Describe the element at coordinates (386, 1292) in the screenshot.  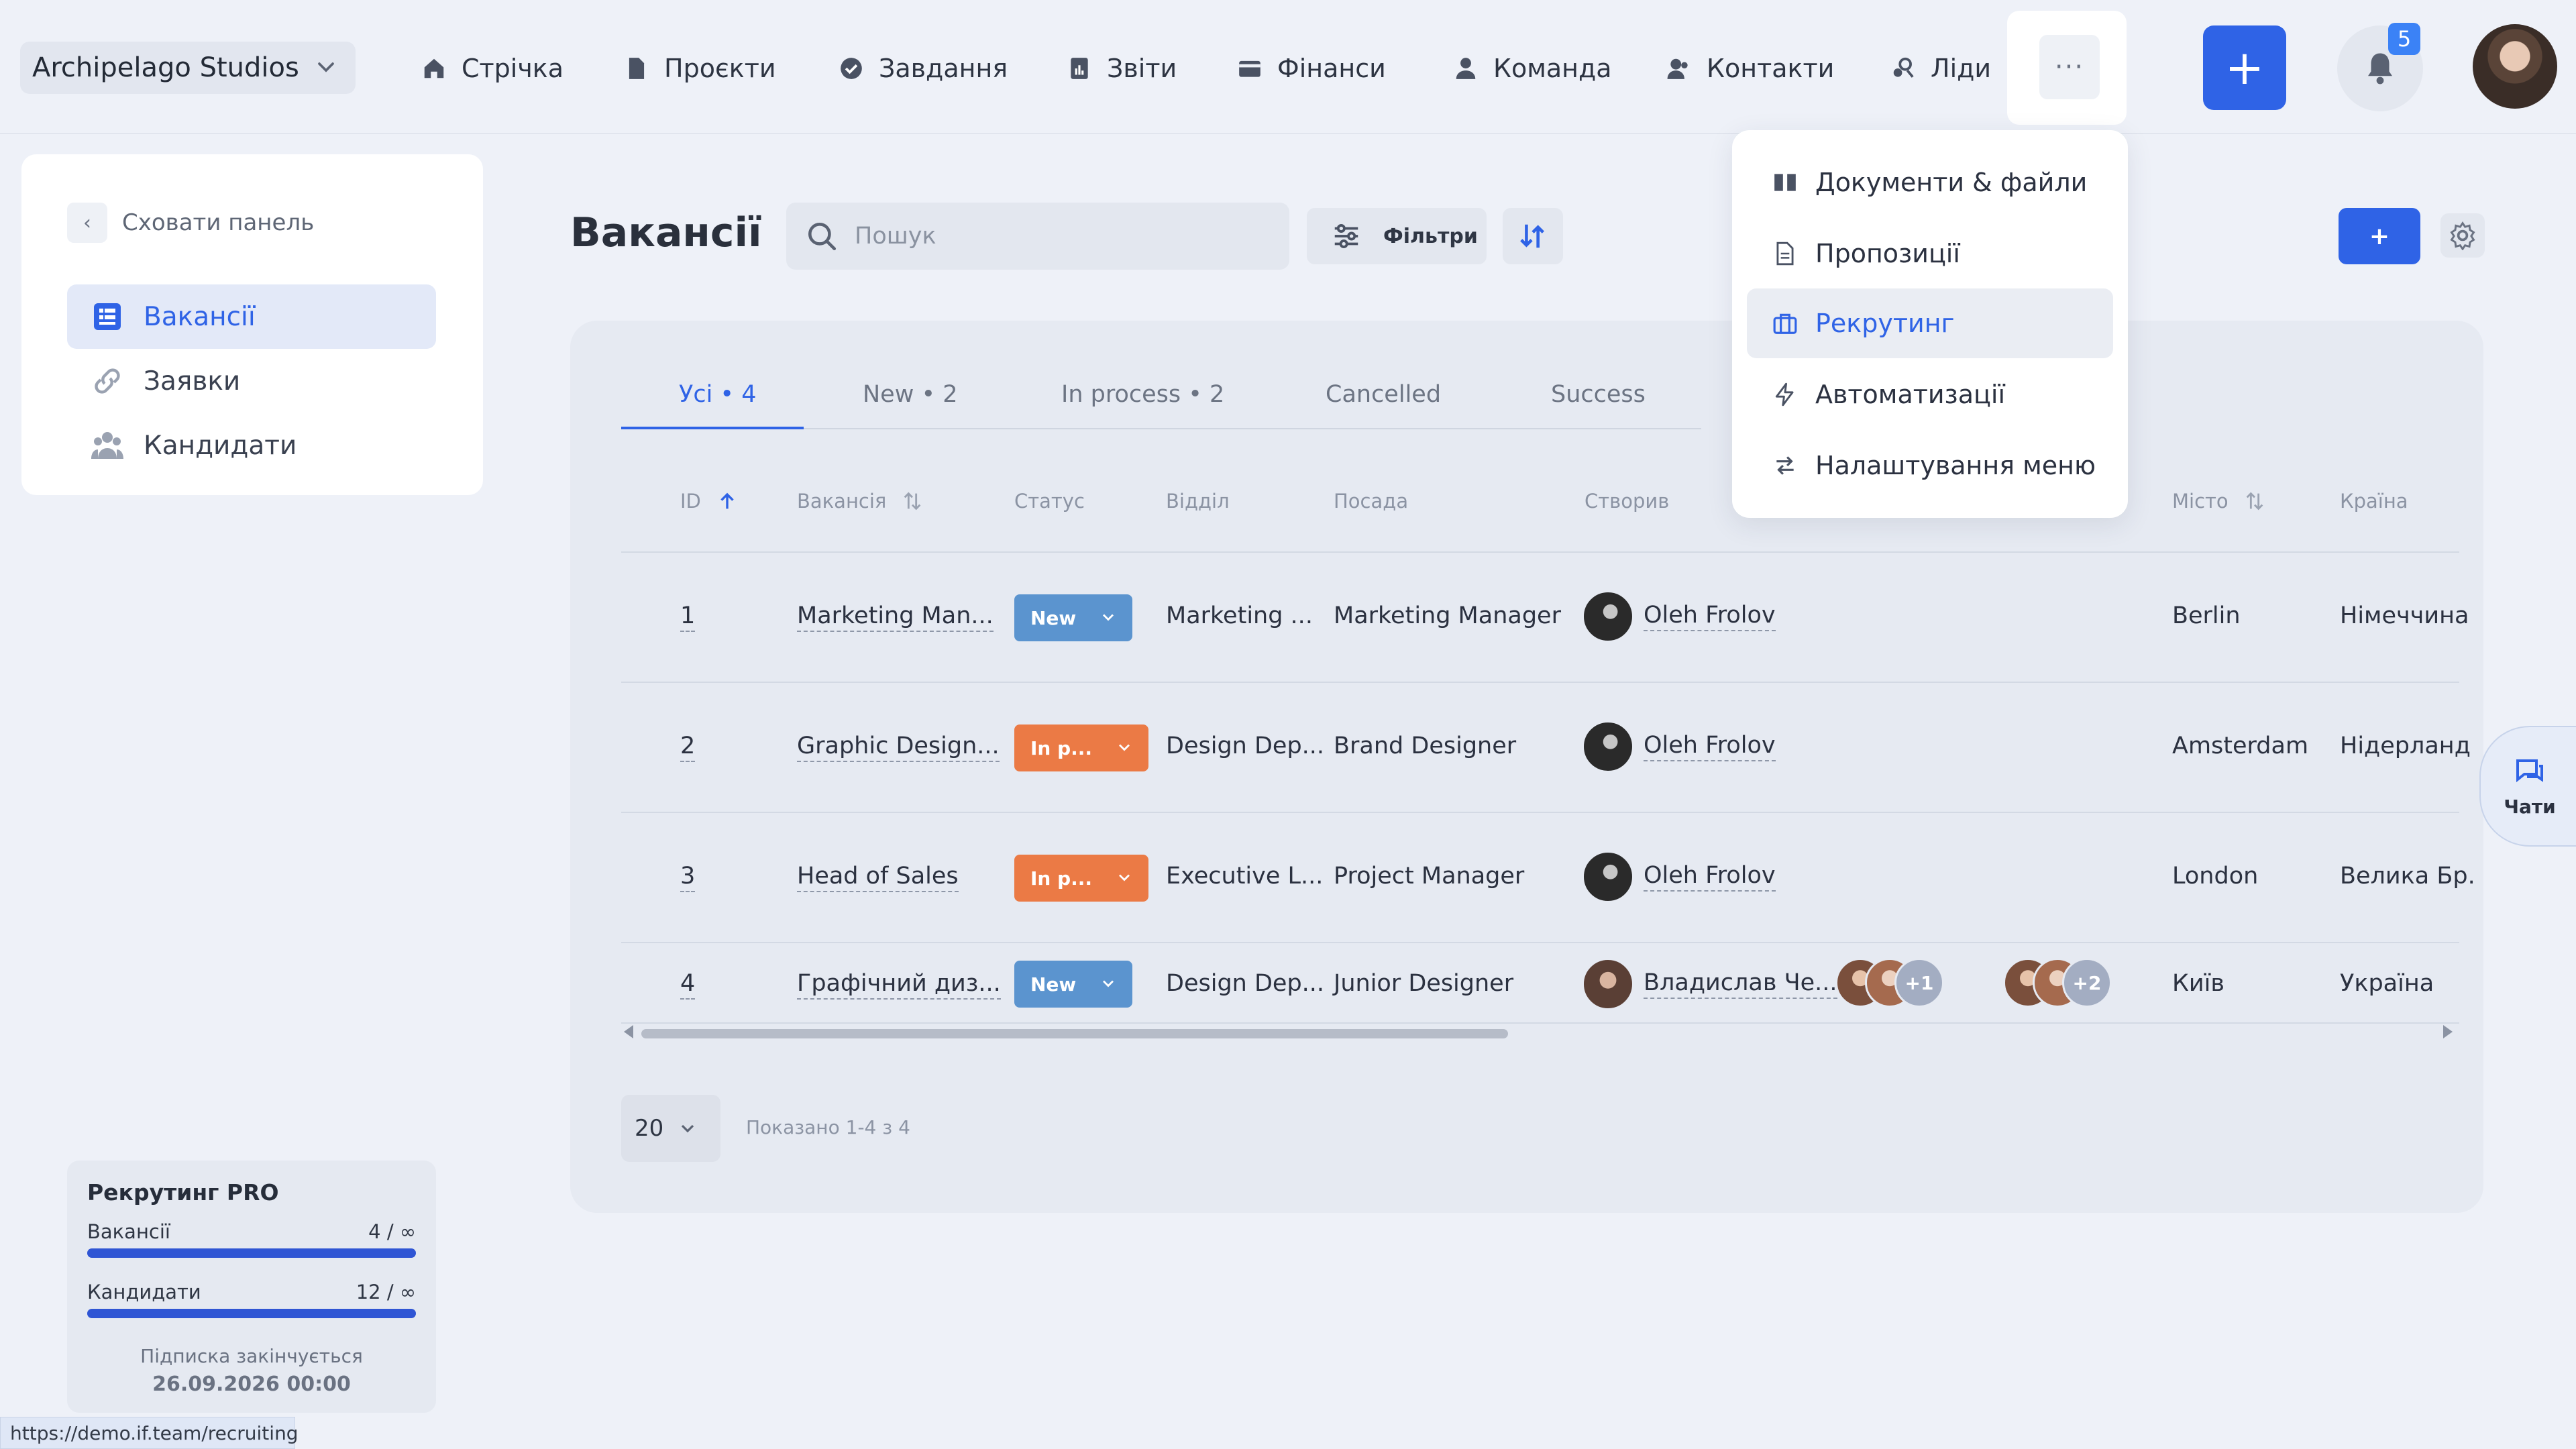
I see `plan-row-value: 12 / ∞` at that location.